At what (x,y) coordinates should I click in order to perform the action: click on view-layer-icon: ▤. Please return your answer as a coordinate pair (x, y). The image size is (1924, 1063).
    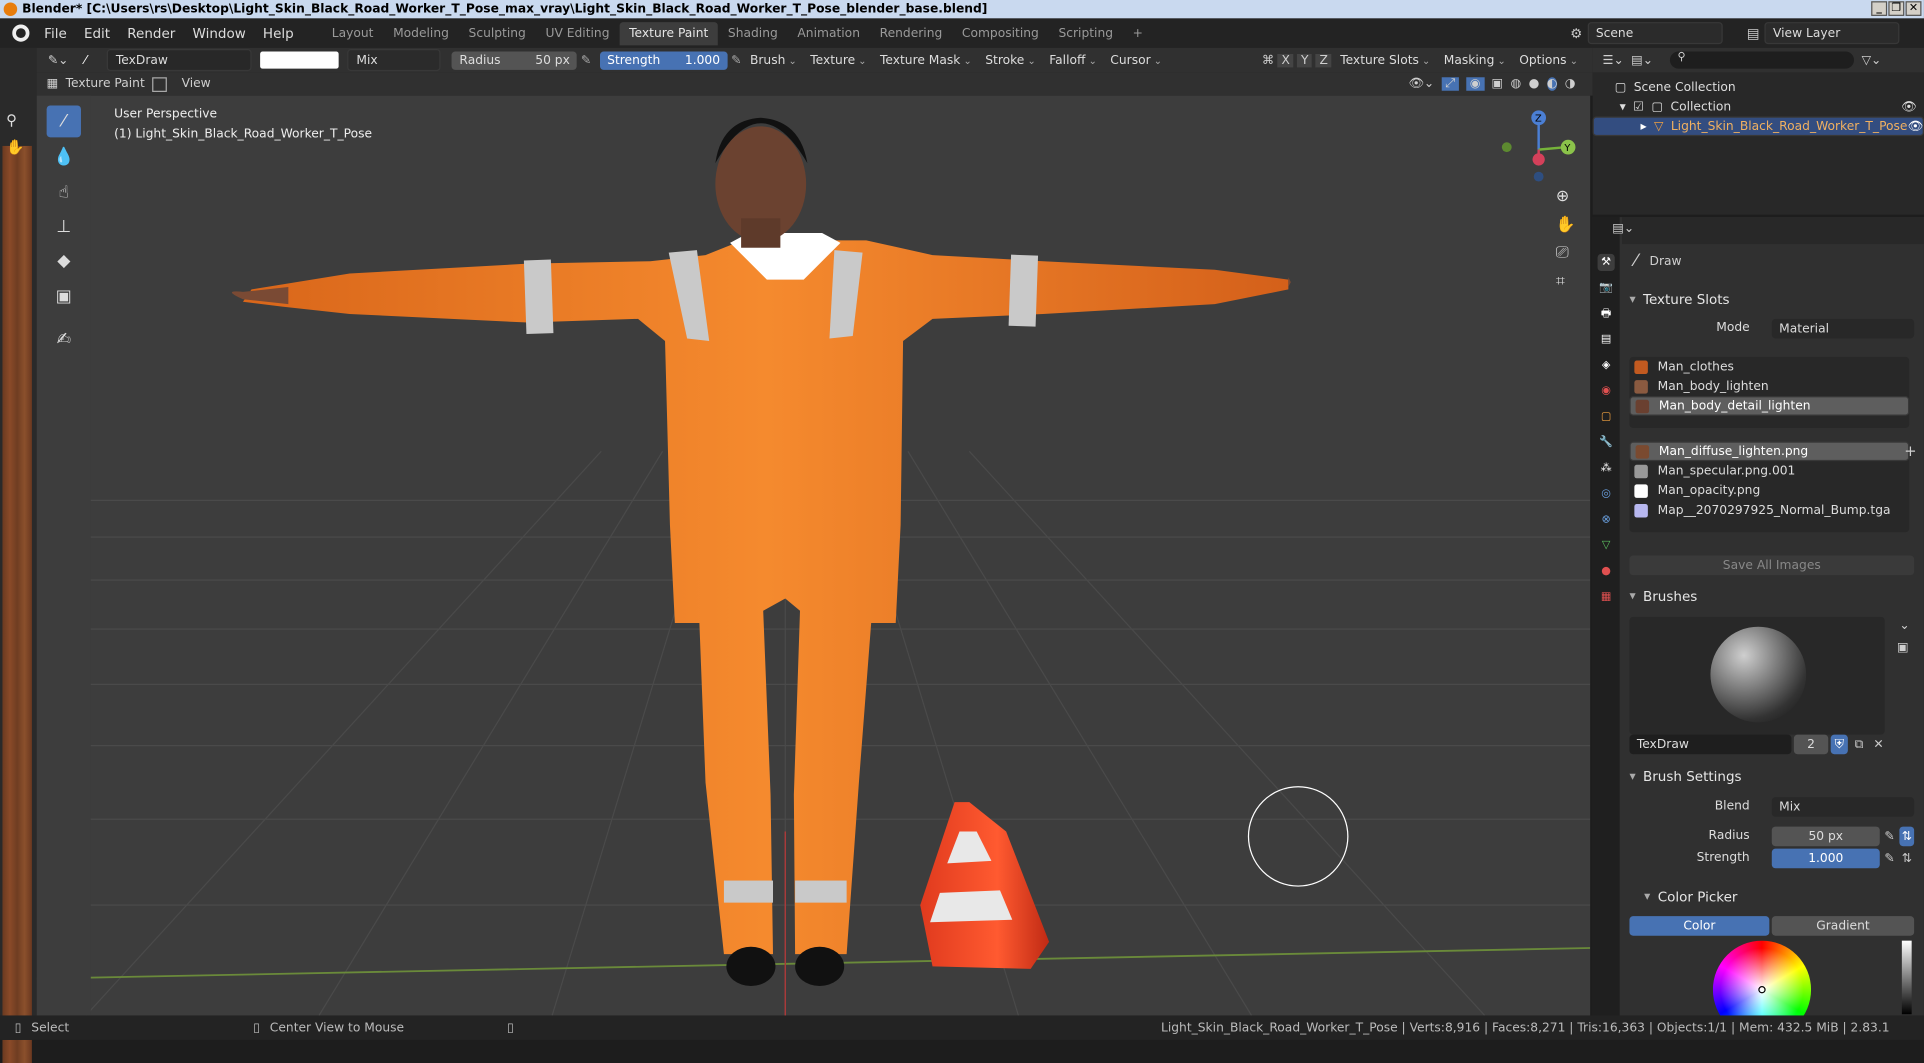
    Looking at the image, I should click on (1753, 33).